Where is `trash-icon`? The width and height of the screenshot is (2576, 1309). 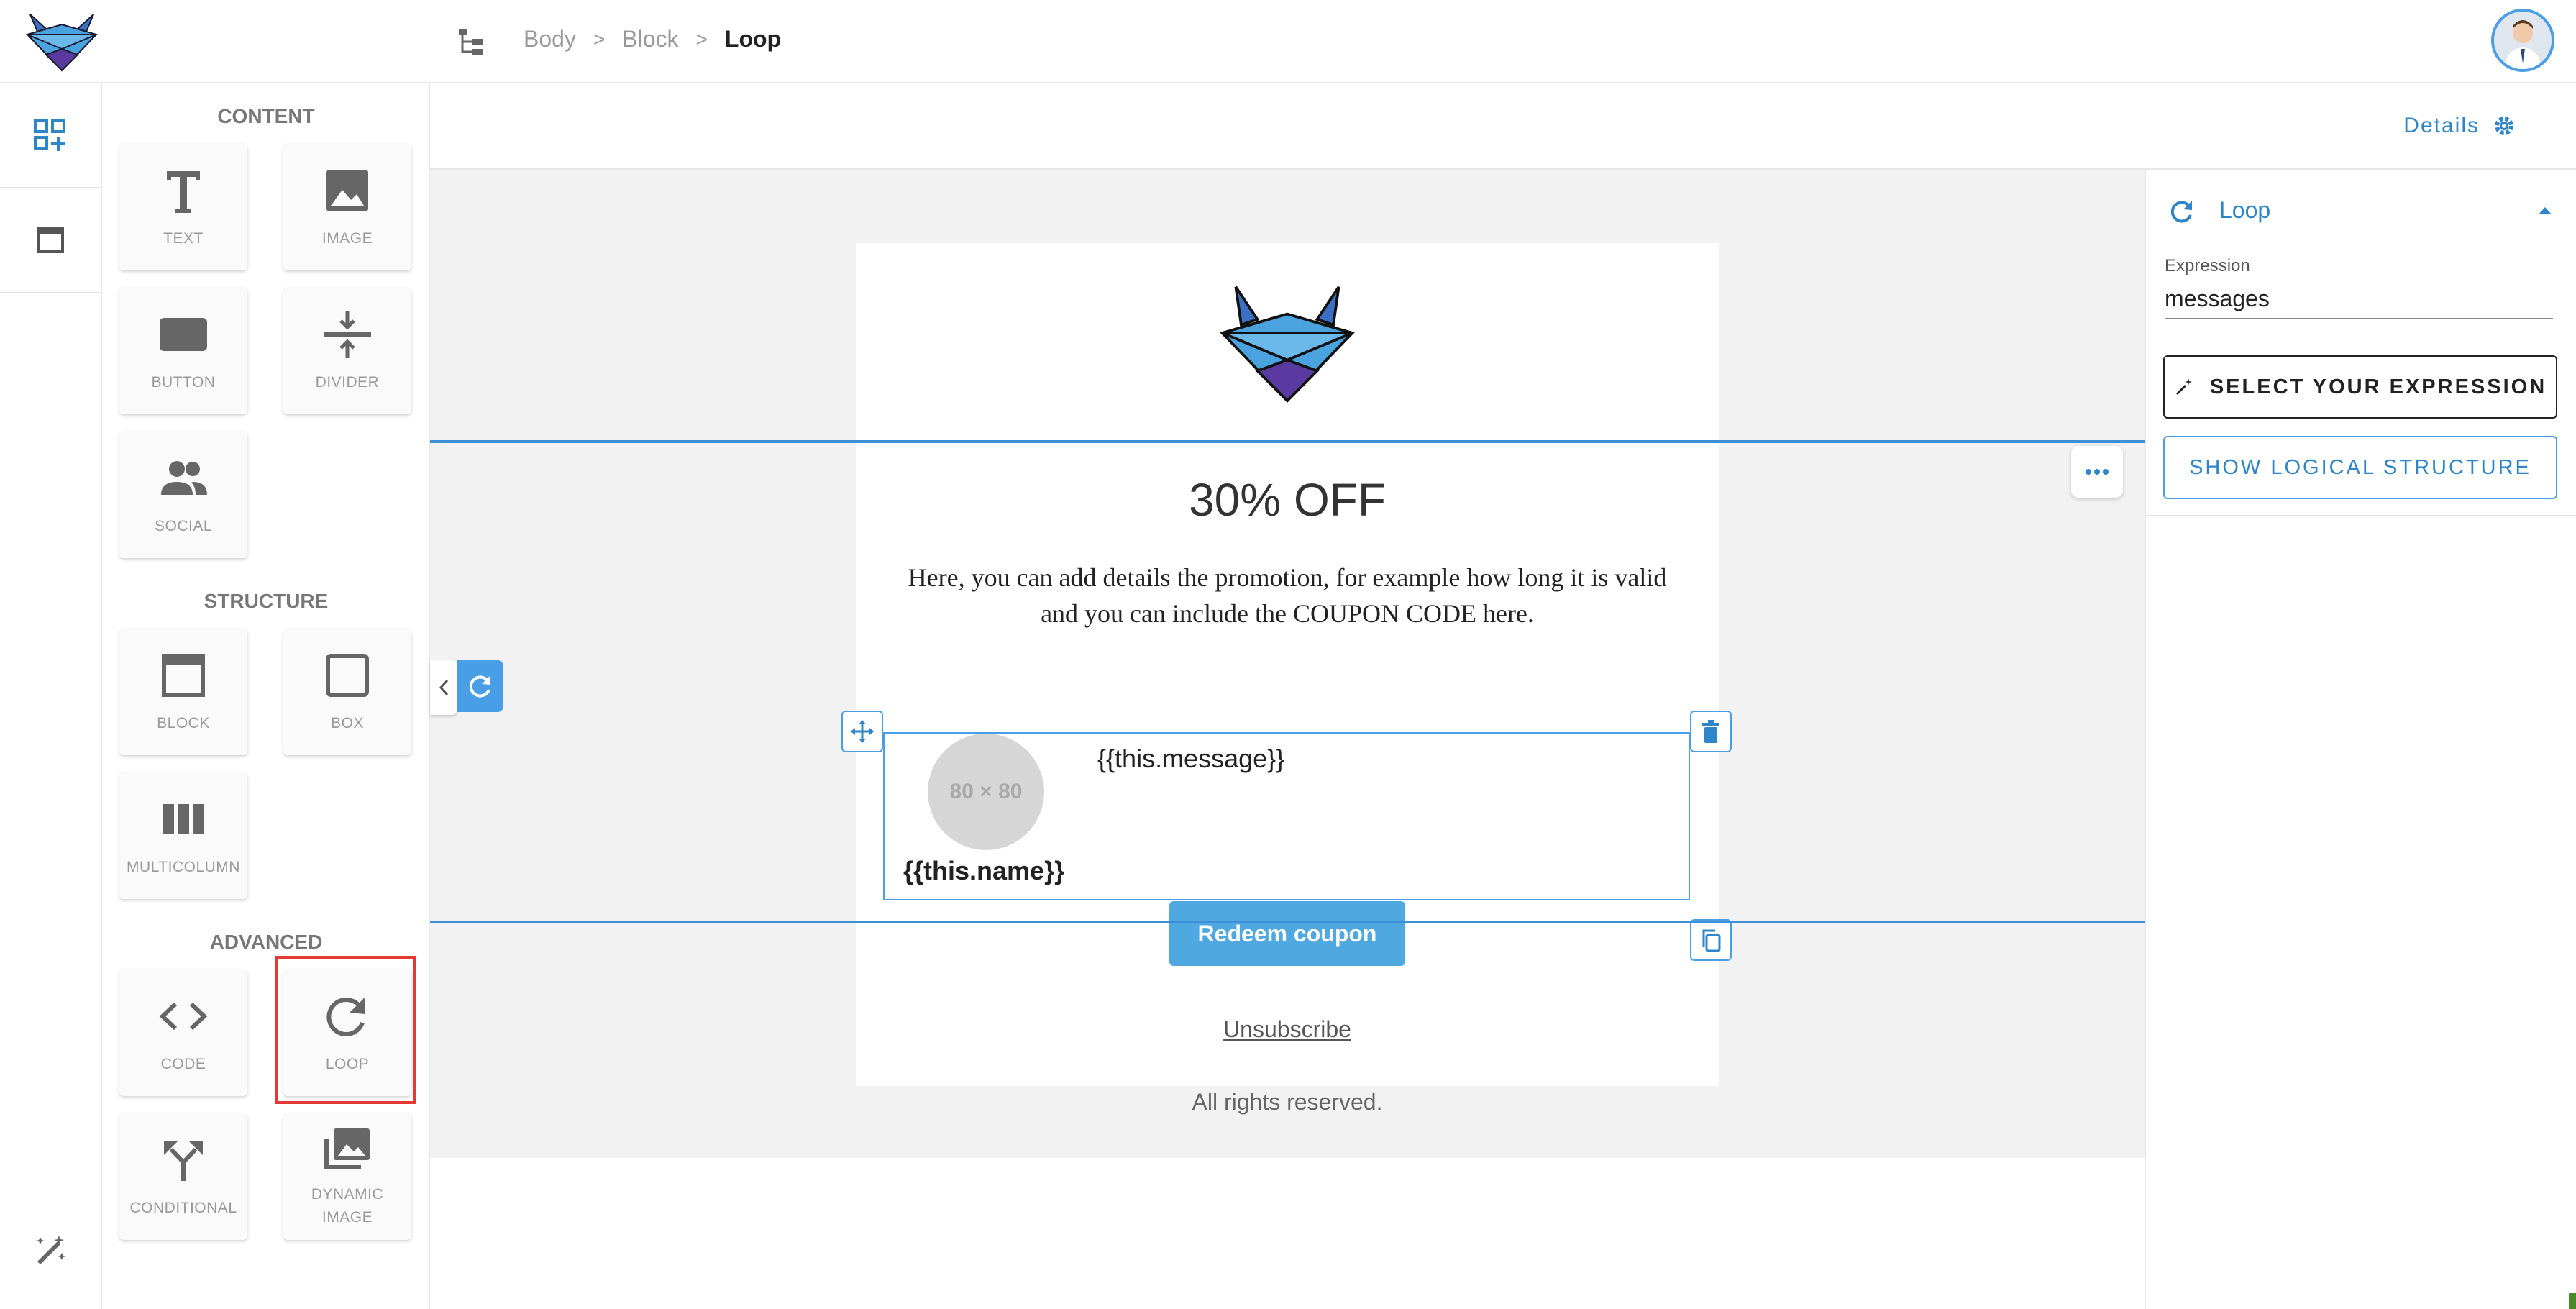
trash-icon is located at coordinates (1710, 731).